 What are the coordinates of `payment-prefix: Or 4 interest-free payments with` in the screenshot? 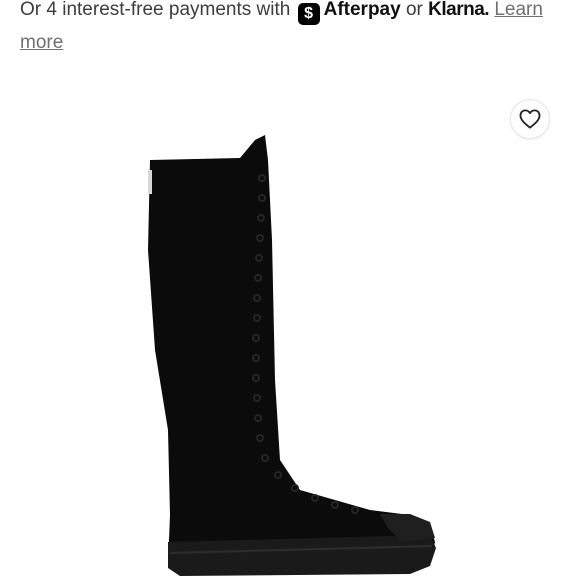 It's located at (155, 10).